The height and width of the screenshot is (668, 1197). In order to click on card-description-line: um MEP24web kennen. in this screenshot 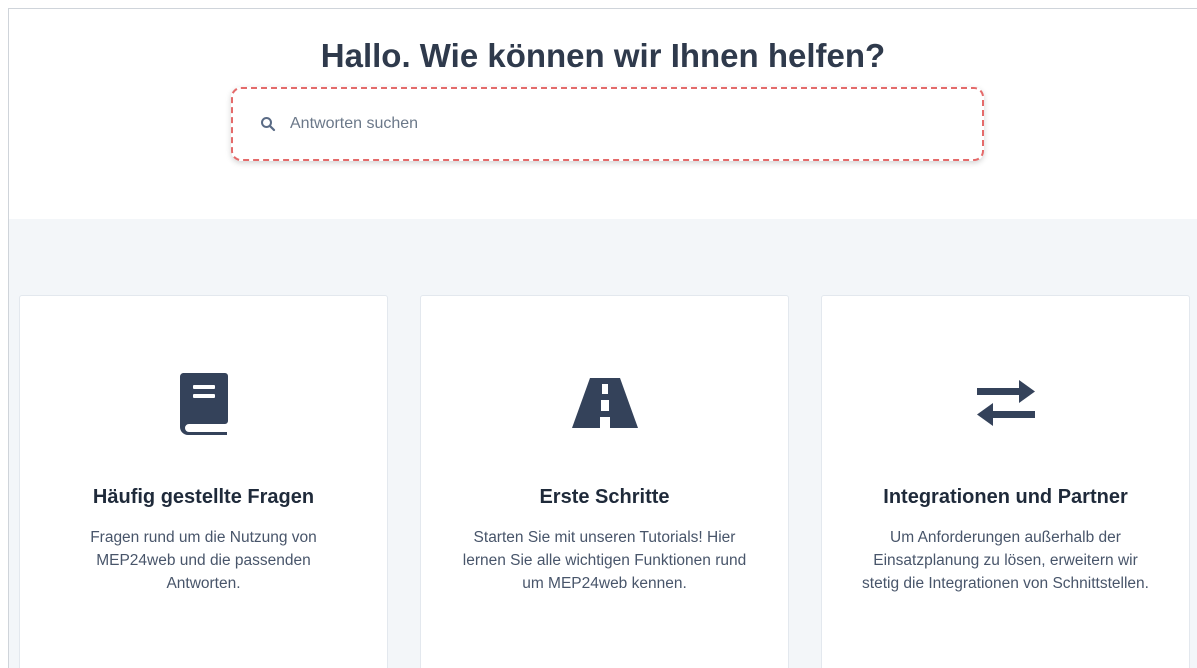, I will do `click(604, 583)`.